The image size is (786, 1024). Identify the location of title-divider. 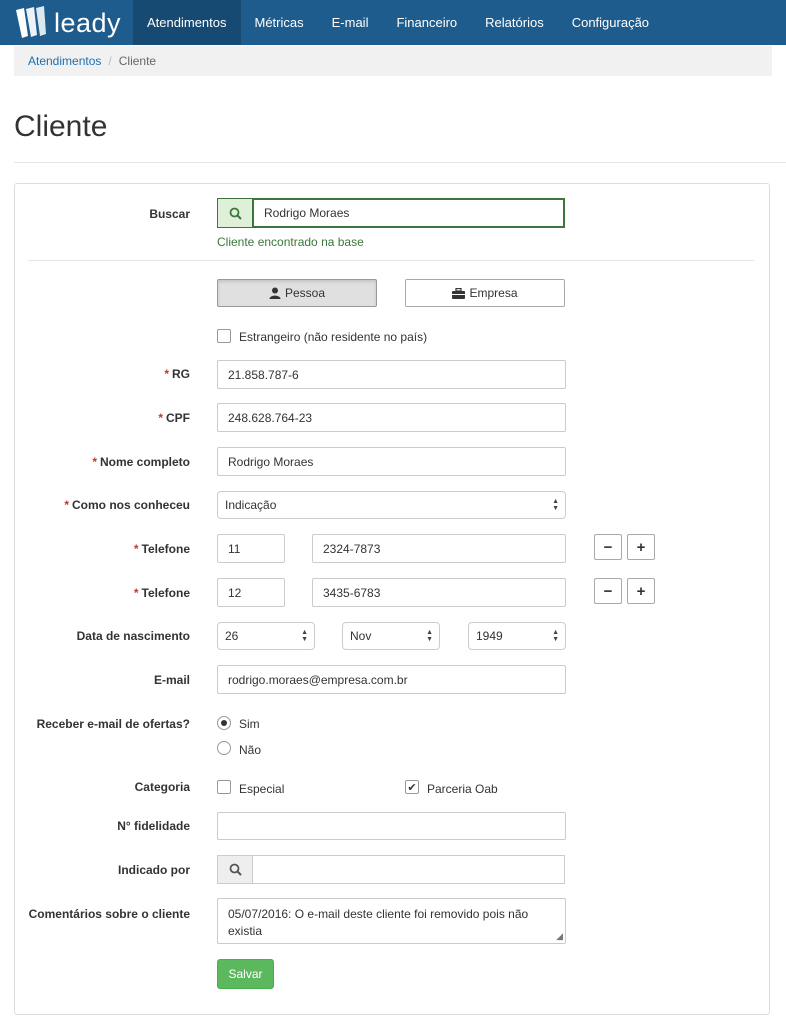
(400, 162).